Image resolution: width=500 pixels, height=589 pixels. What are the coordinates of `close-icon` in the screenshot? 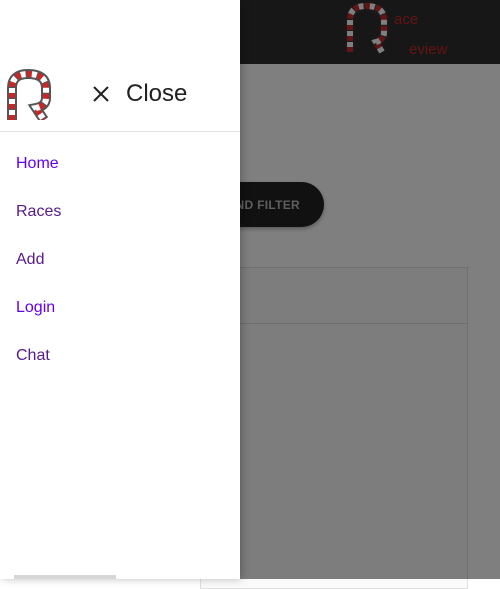 It's located at (101, 94).